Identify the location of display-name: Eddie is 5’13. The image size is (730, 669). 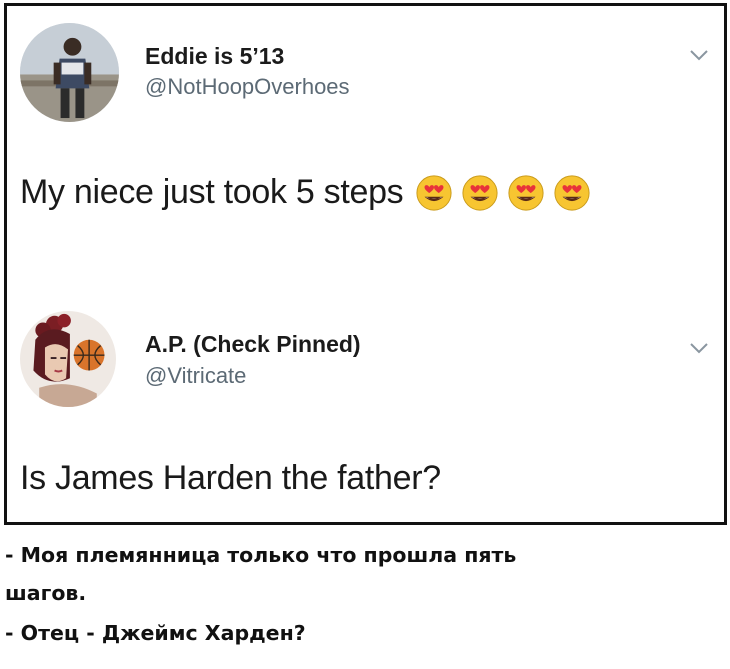
(214, 56).